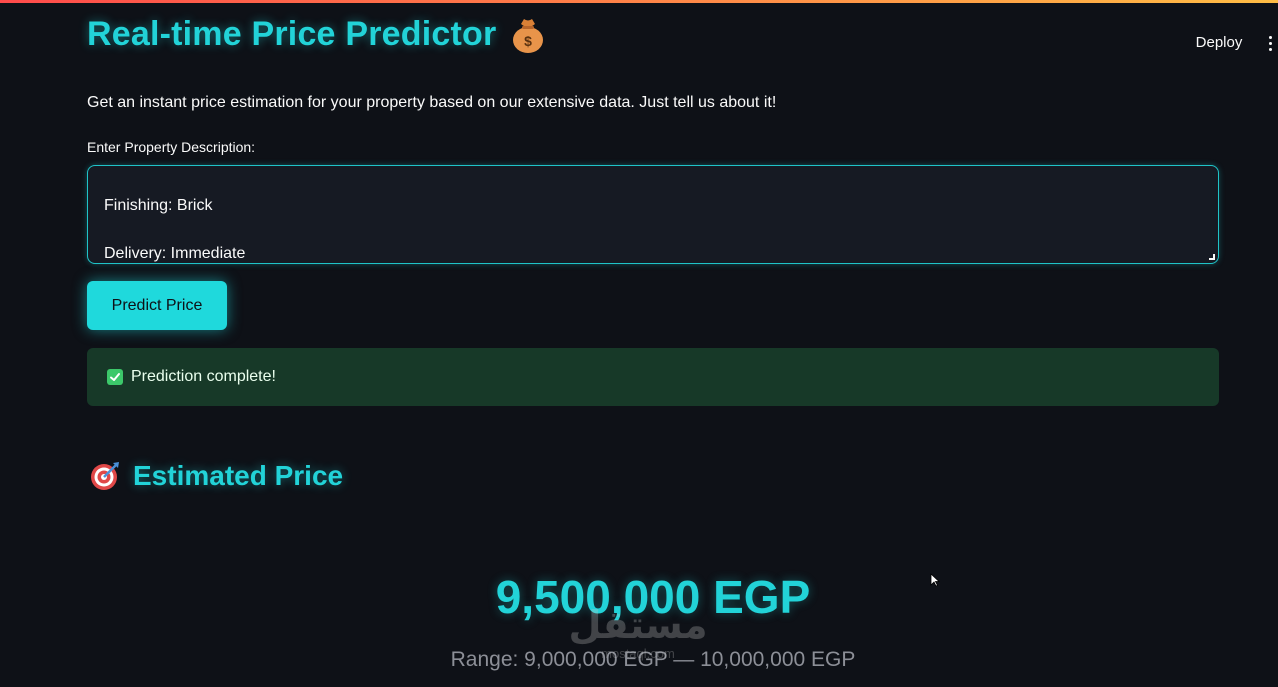 This screenshot has height=687, width=1278. I want to click on title-row: Real-time Price Predictor $, so click(316, 34).